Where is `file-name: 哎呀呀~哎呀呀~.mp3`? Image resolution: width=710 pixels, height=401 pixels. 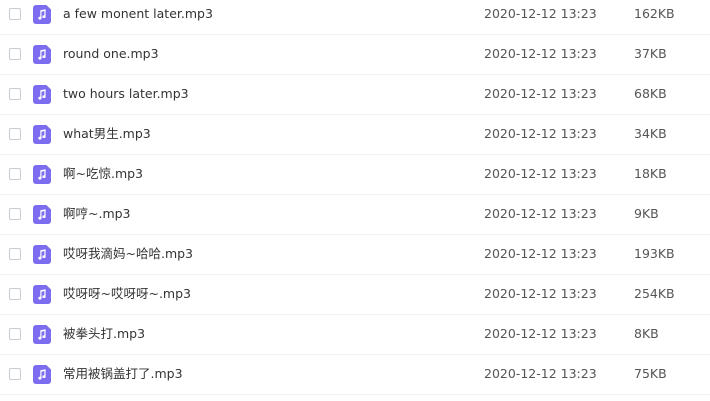 file-name: 哎呀呀~哎呀呀~.mp3 is located at coordinates (127, 294).